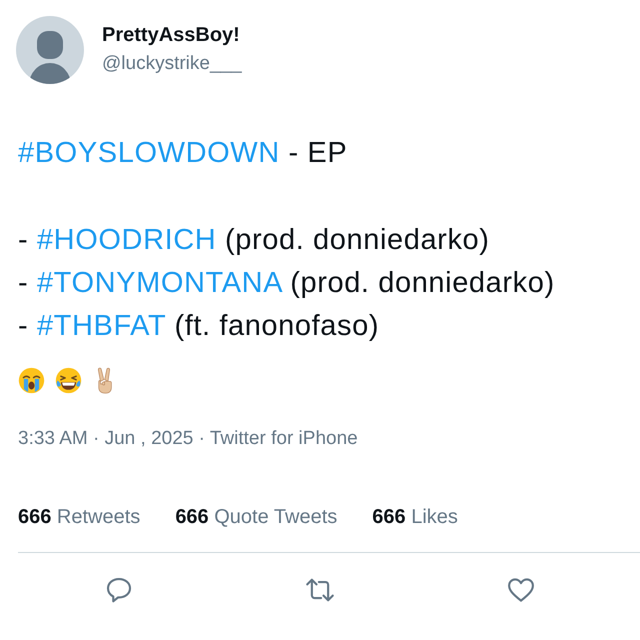 The image size is (640, 640). What do you see at coordinates (31, 380) in the screenshot?
I see `crying-face-icon` at bounding box center [31, 380].